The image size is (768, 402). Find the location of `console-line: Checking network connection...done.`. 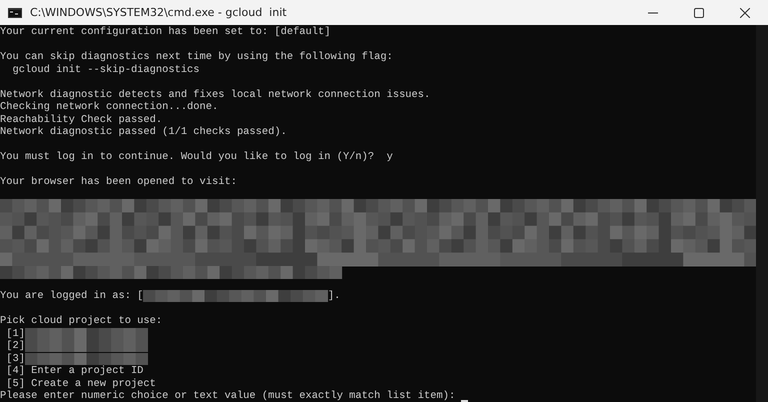

console-line: Checking network connection...done. is located at coordinates (109, 107).